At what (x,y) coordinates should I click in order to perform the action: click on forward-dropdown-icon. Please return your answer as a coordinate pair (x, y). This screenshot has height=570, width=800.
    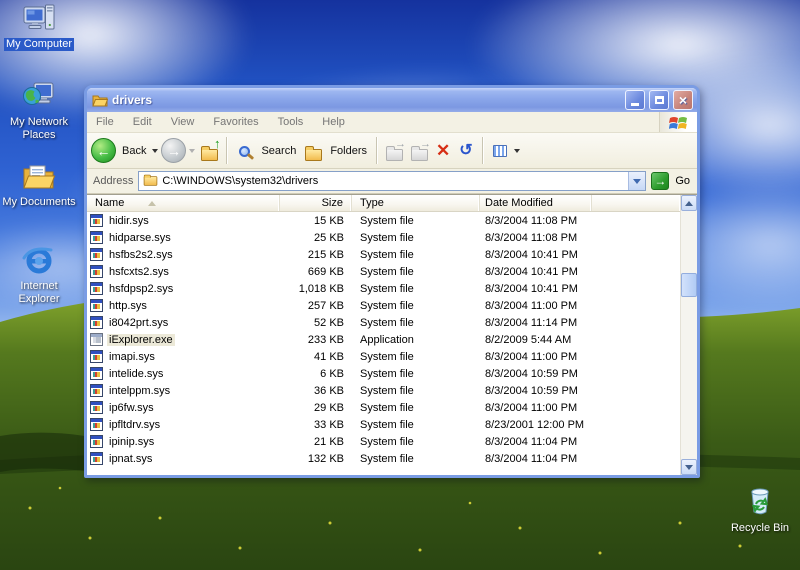
    Looking at the image, I should click on (192, 150).